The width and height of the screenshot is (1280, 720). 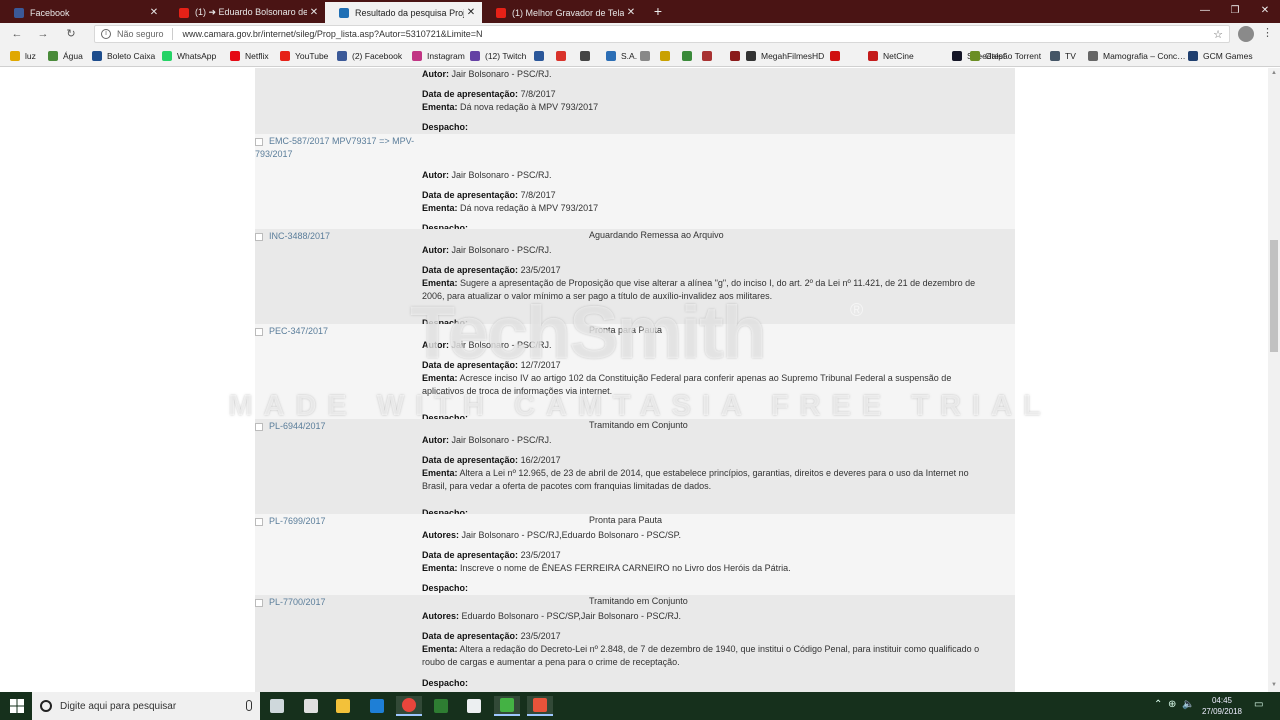 What do you see at coordinates (1235, 11) in the screenshot?
I see `maximize-button: ❐` at bounding box center [1235, 11].